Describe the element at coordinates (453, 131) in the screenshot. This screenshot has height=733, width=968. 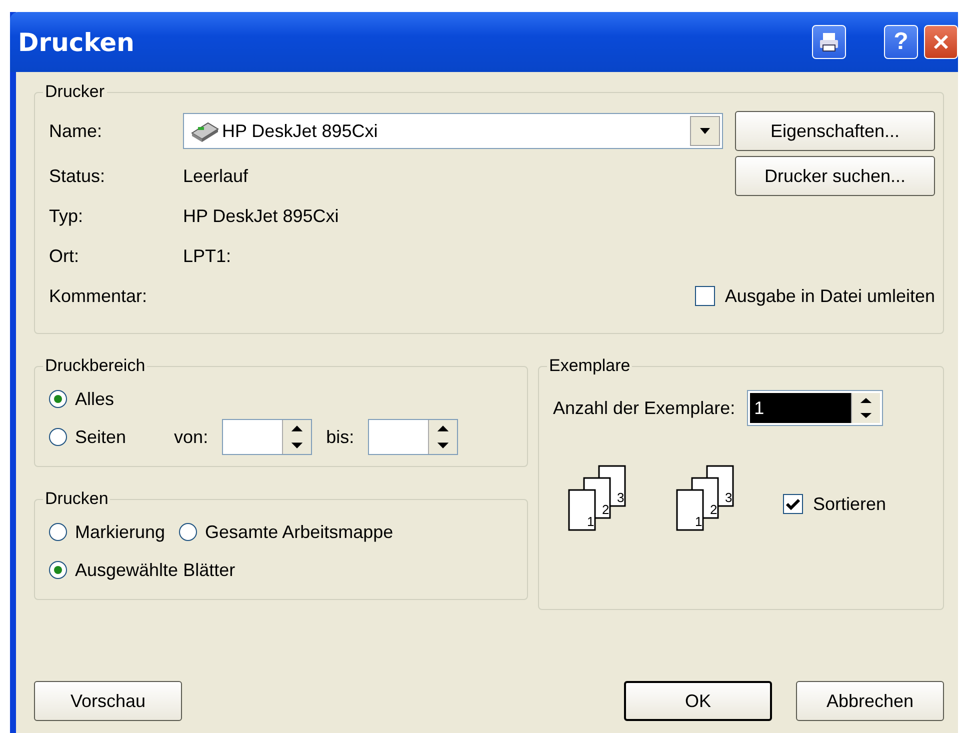
I see `printer-dropdown: HP DeskJet 895Cxi` at that location.